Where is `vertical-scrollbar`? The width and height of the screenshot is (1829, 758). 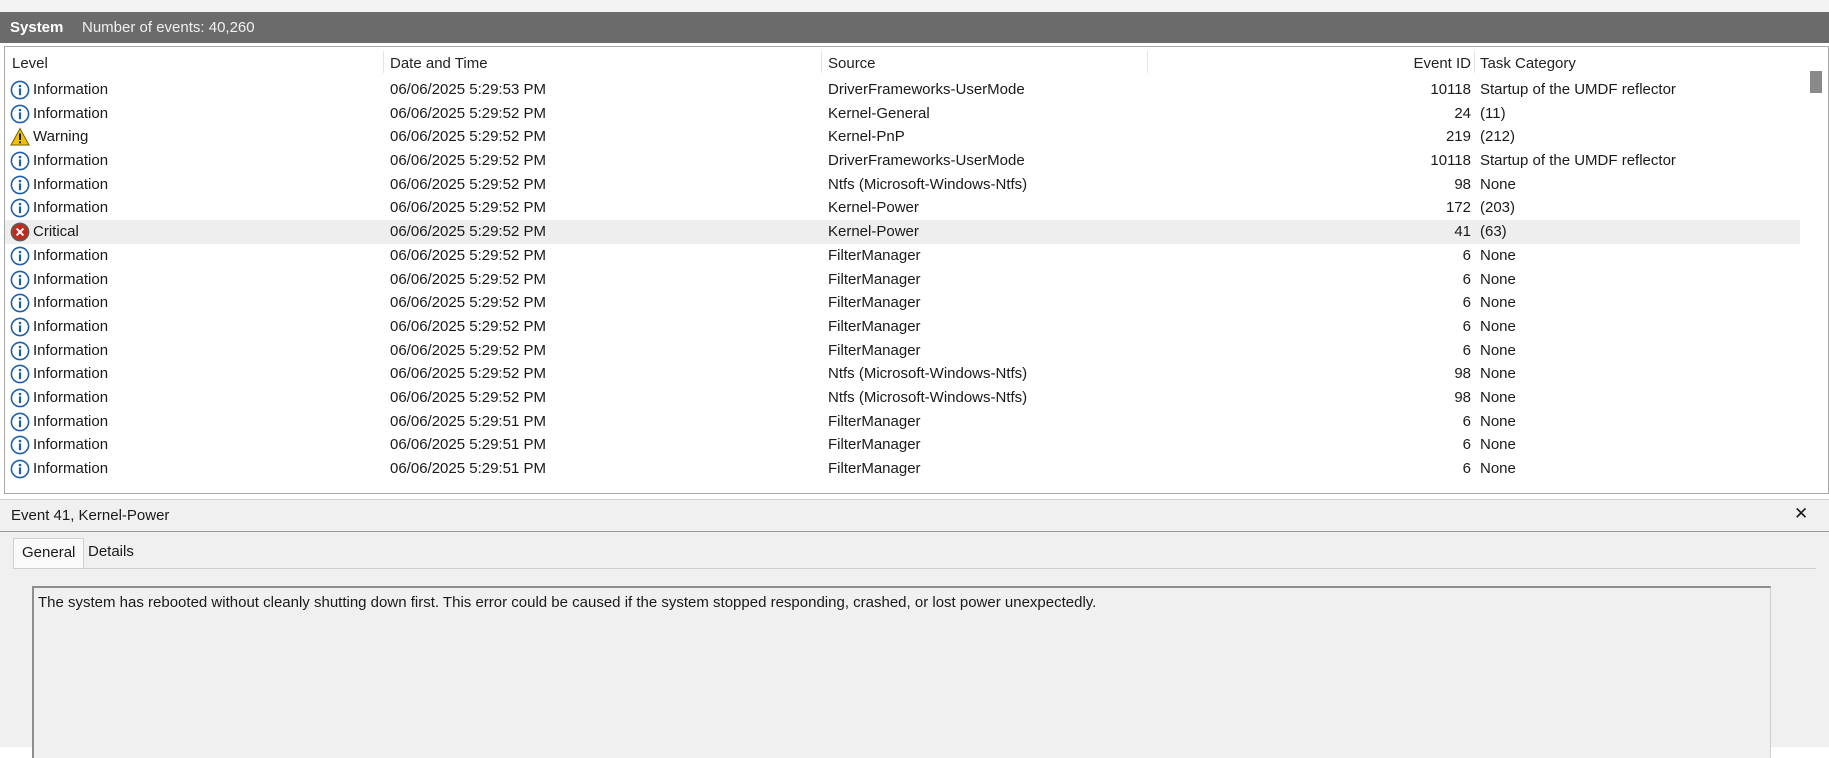
vertical-scrollbar is located at coordinates (1816, 270).